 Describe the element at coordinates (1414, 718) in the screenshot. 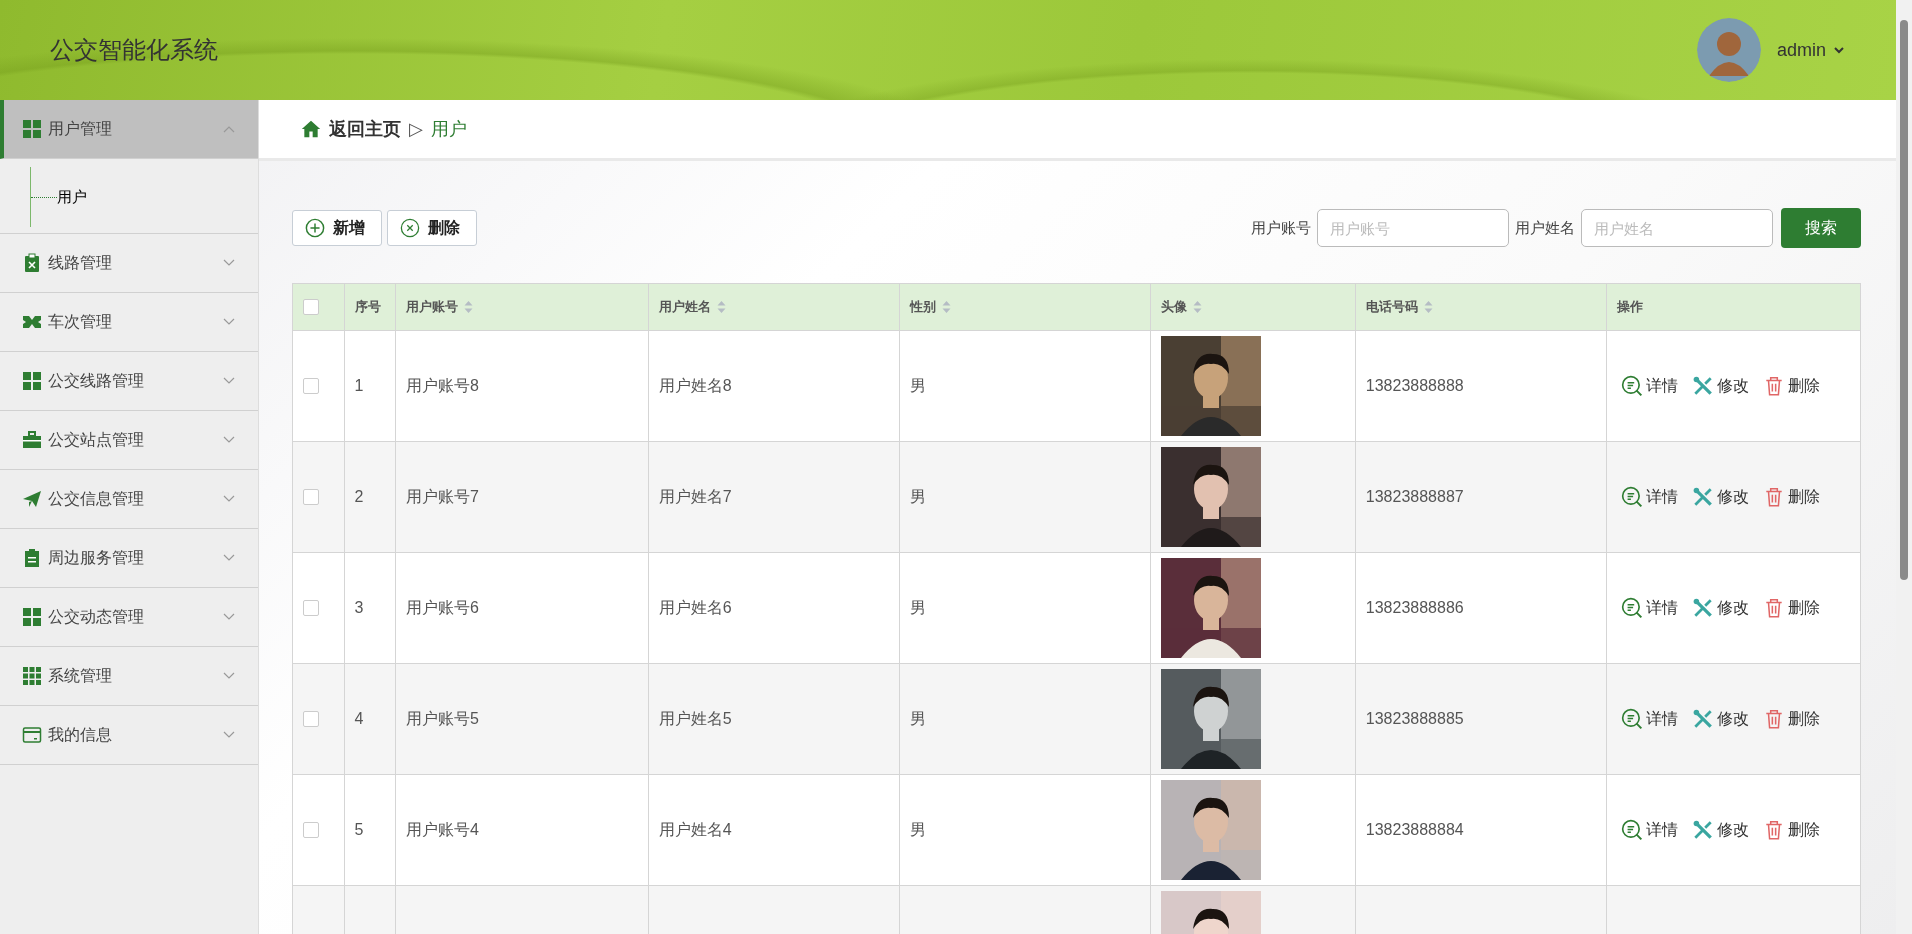

I see `table-cell: 13823888885` at that location.